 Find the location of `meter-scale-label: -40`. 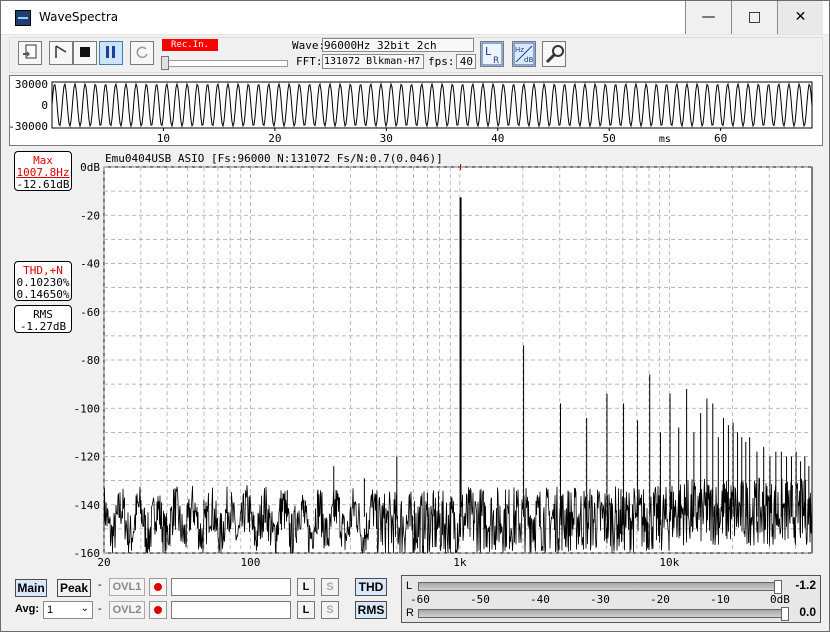

meter-scale-label: -40 is located at coordinates (540, 599).